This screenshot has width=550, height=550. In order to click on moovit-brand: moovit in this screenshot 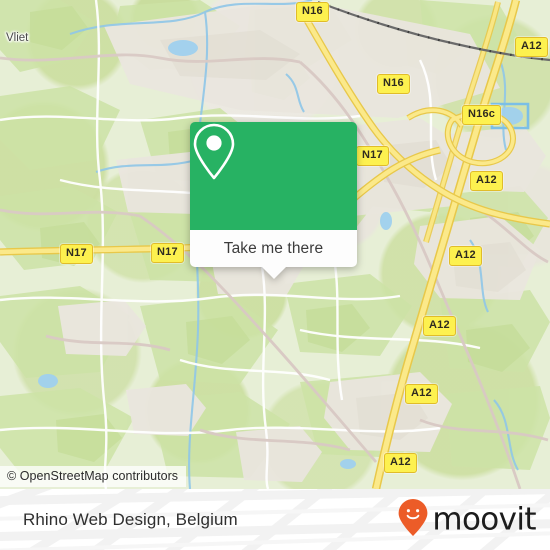, I will do `click(467, 519)`.